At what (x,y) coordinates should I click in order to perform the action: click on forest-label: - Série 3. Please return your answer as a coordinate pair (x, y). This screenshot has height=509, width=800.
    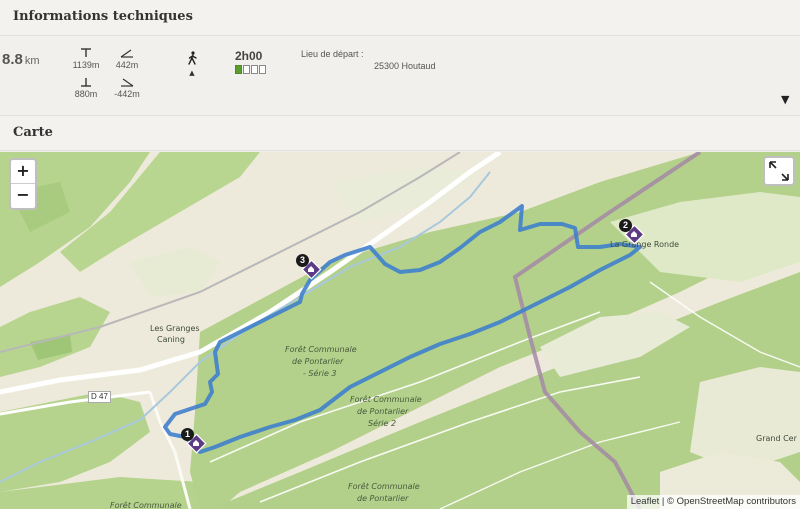
    Looking at the image, I should click on (320, 373).